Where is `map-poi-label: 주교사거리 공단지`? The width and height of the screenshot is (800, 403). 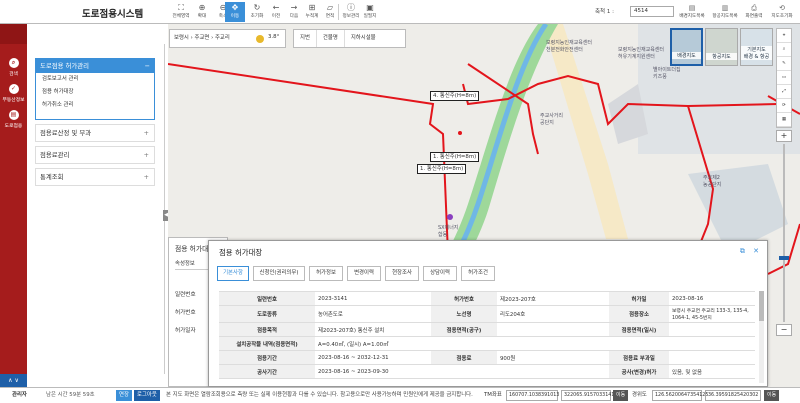
map-poi-label: 주교사거리 공단지 is located at coordinates (552, 119).